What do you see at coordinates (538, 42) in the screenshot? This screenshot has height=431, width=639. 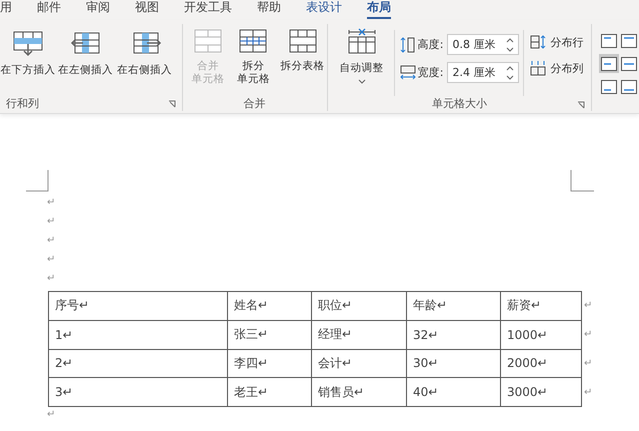 I see `distribute-rows-icon` at bounding box center [538, 42].